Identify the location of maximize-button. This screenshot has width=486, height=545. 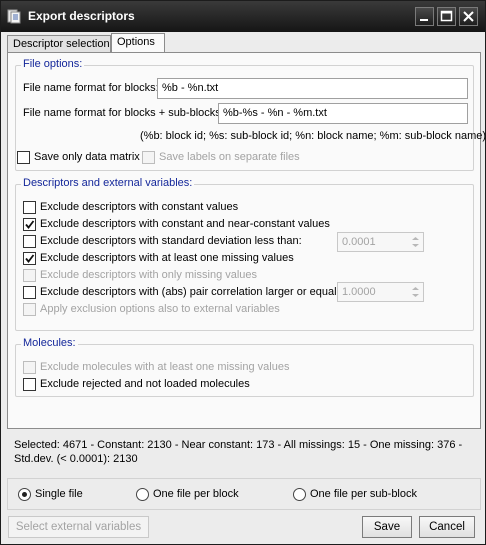
(446, 16).